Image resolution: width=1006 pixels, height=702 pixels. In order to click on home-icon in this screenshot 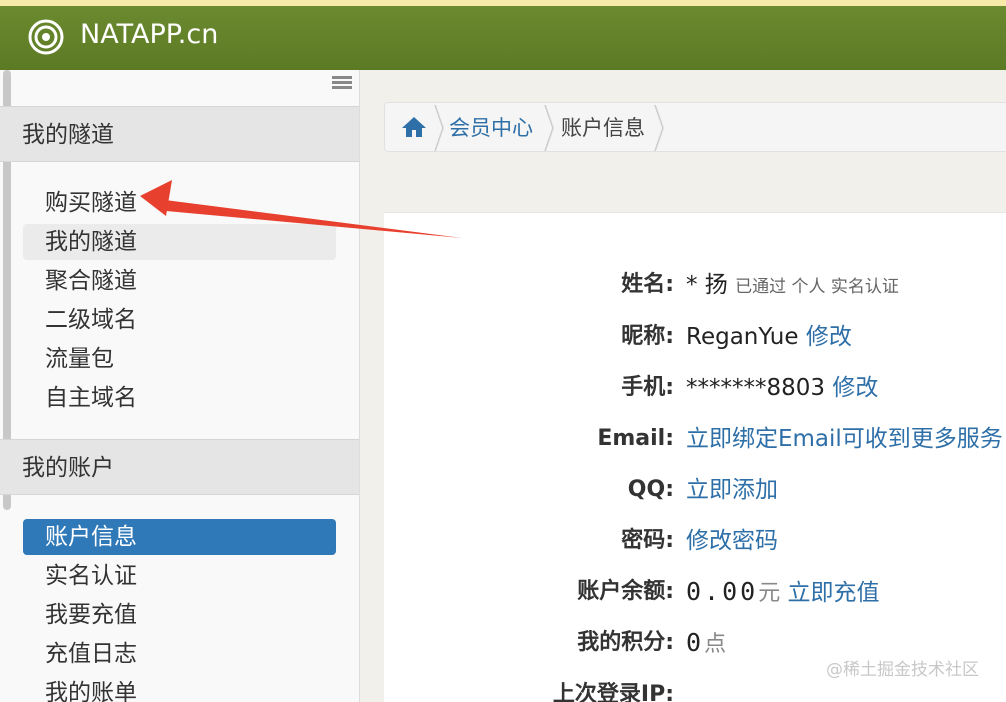, I will do `click(414, 127)`.